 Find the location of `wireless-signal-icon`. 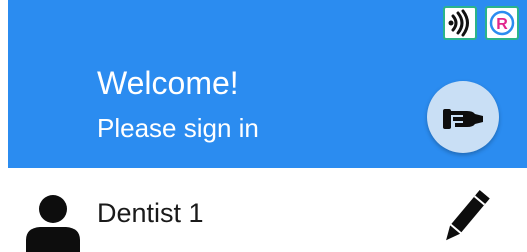

wireless-signal-icon is located at coordinates (460, 23).